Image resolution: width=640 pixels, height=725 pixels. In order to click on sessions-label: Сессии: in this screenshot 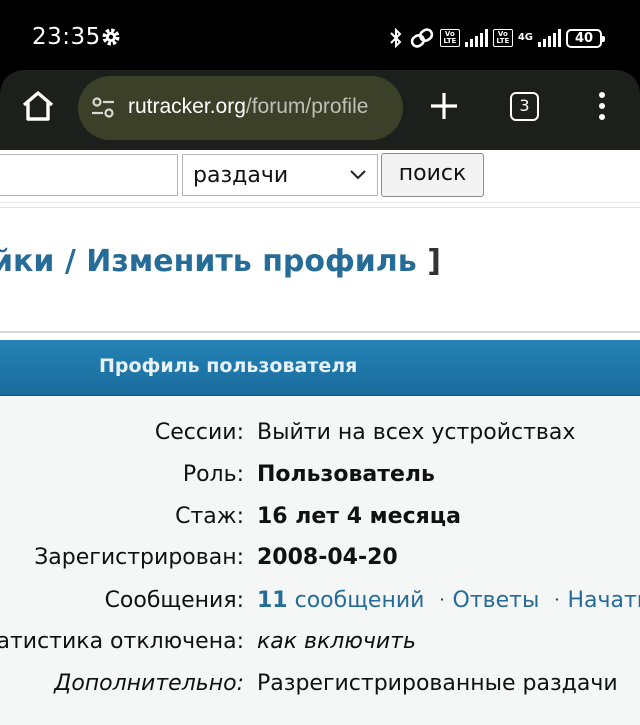, I will do `click(199, 432)`.